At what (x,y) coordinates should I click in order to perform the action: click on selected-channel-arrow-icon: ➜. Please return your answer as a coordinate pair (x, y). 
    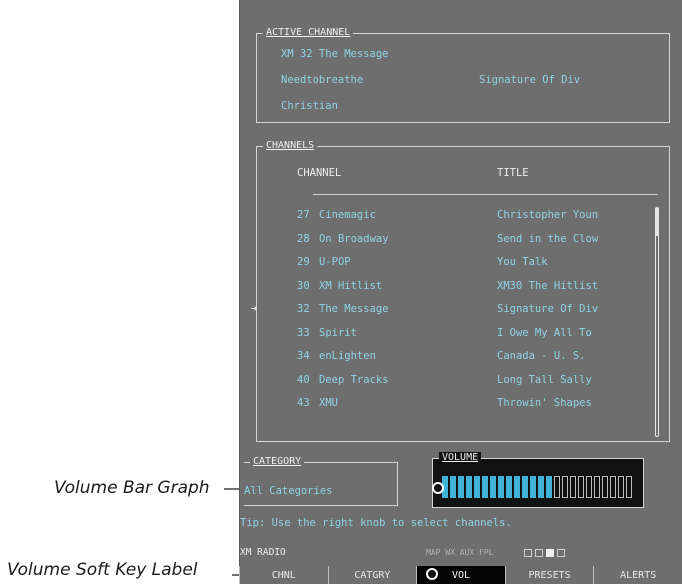
    Looking at the image, I should click on (254, 309).